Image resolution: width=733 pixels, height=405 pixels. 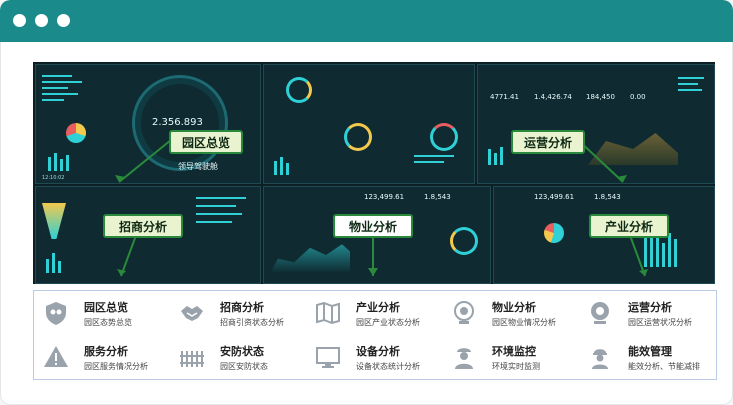 I want to click on feature-operations: 运营分析 园区运营状况分析, so click(x=646, y=313).